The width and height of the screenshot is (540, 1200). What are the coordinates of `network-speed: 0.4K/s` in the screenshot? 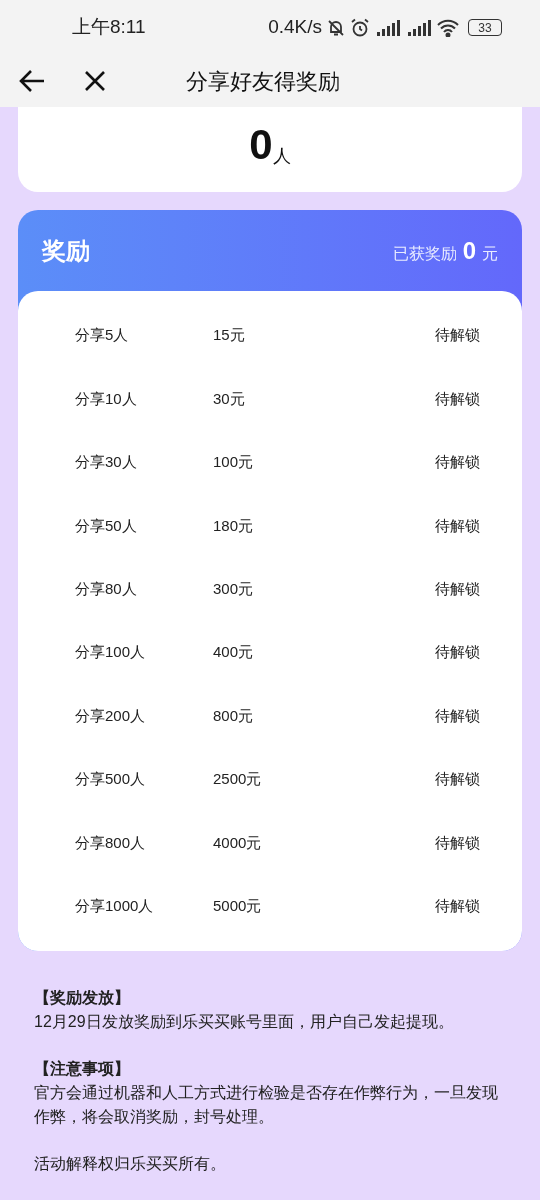 It's located at (295, 27).